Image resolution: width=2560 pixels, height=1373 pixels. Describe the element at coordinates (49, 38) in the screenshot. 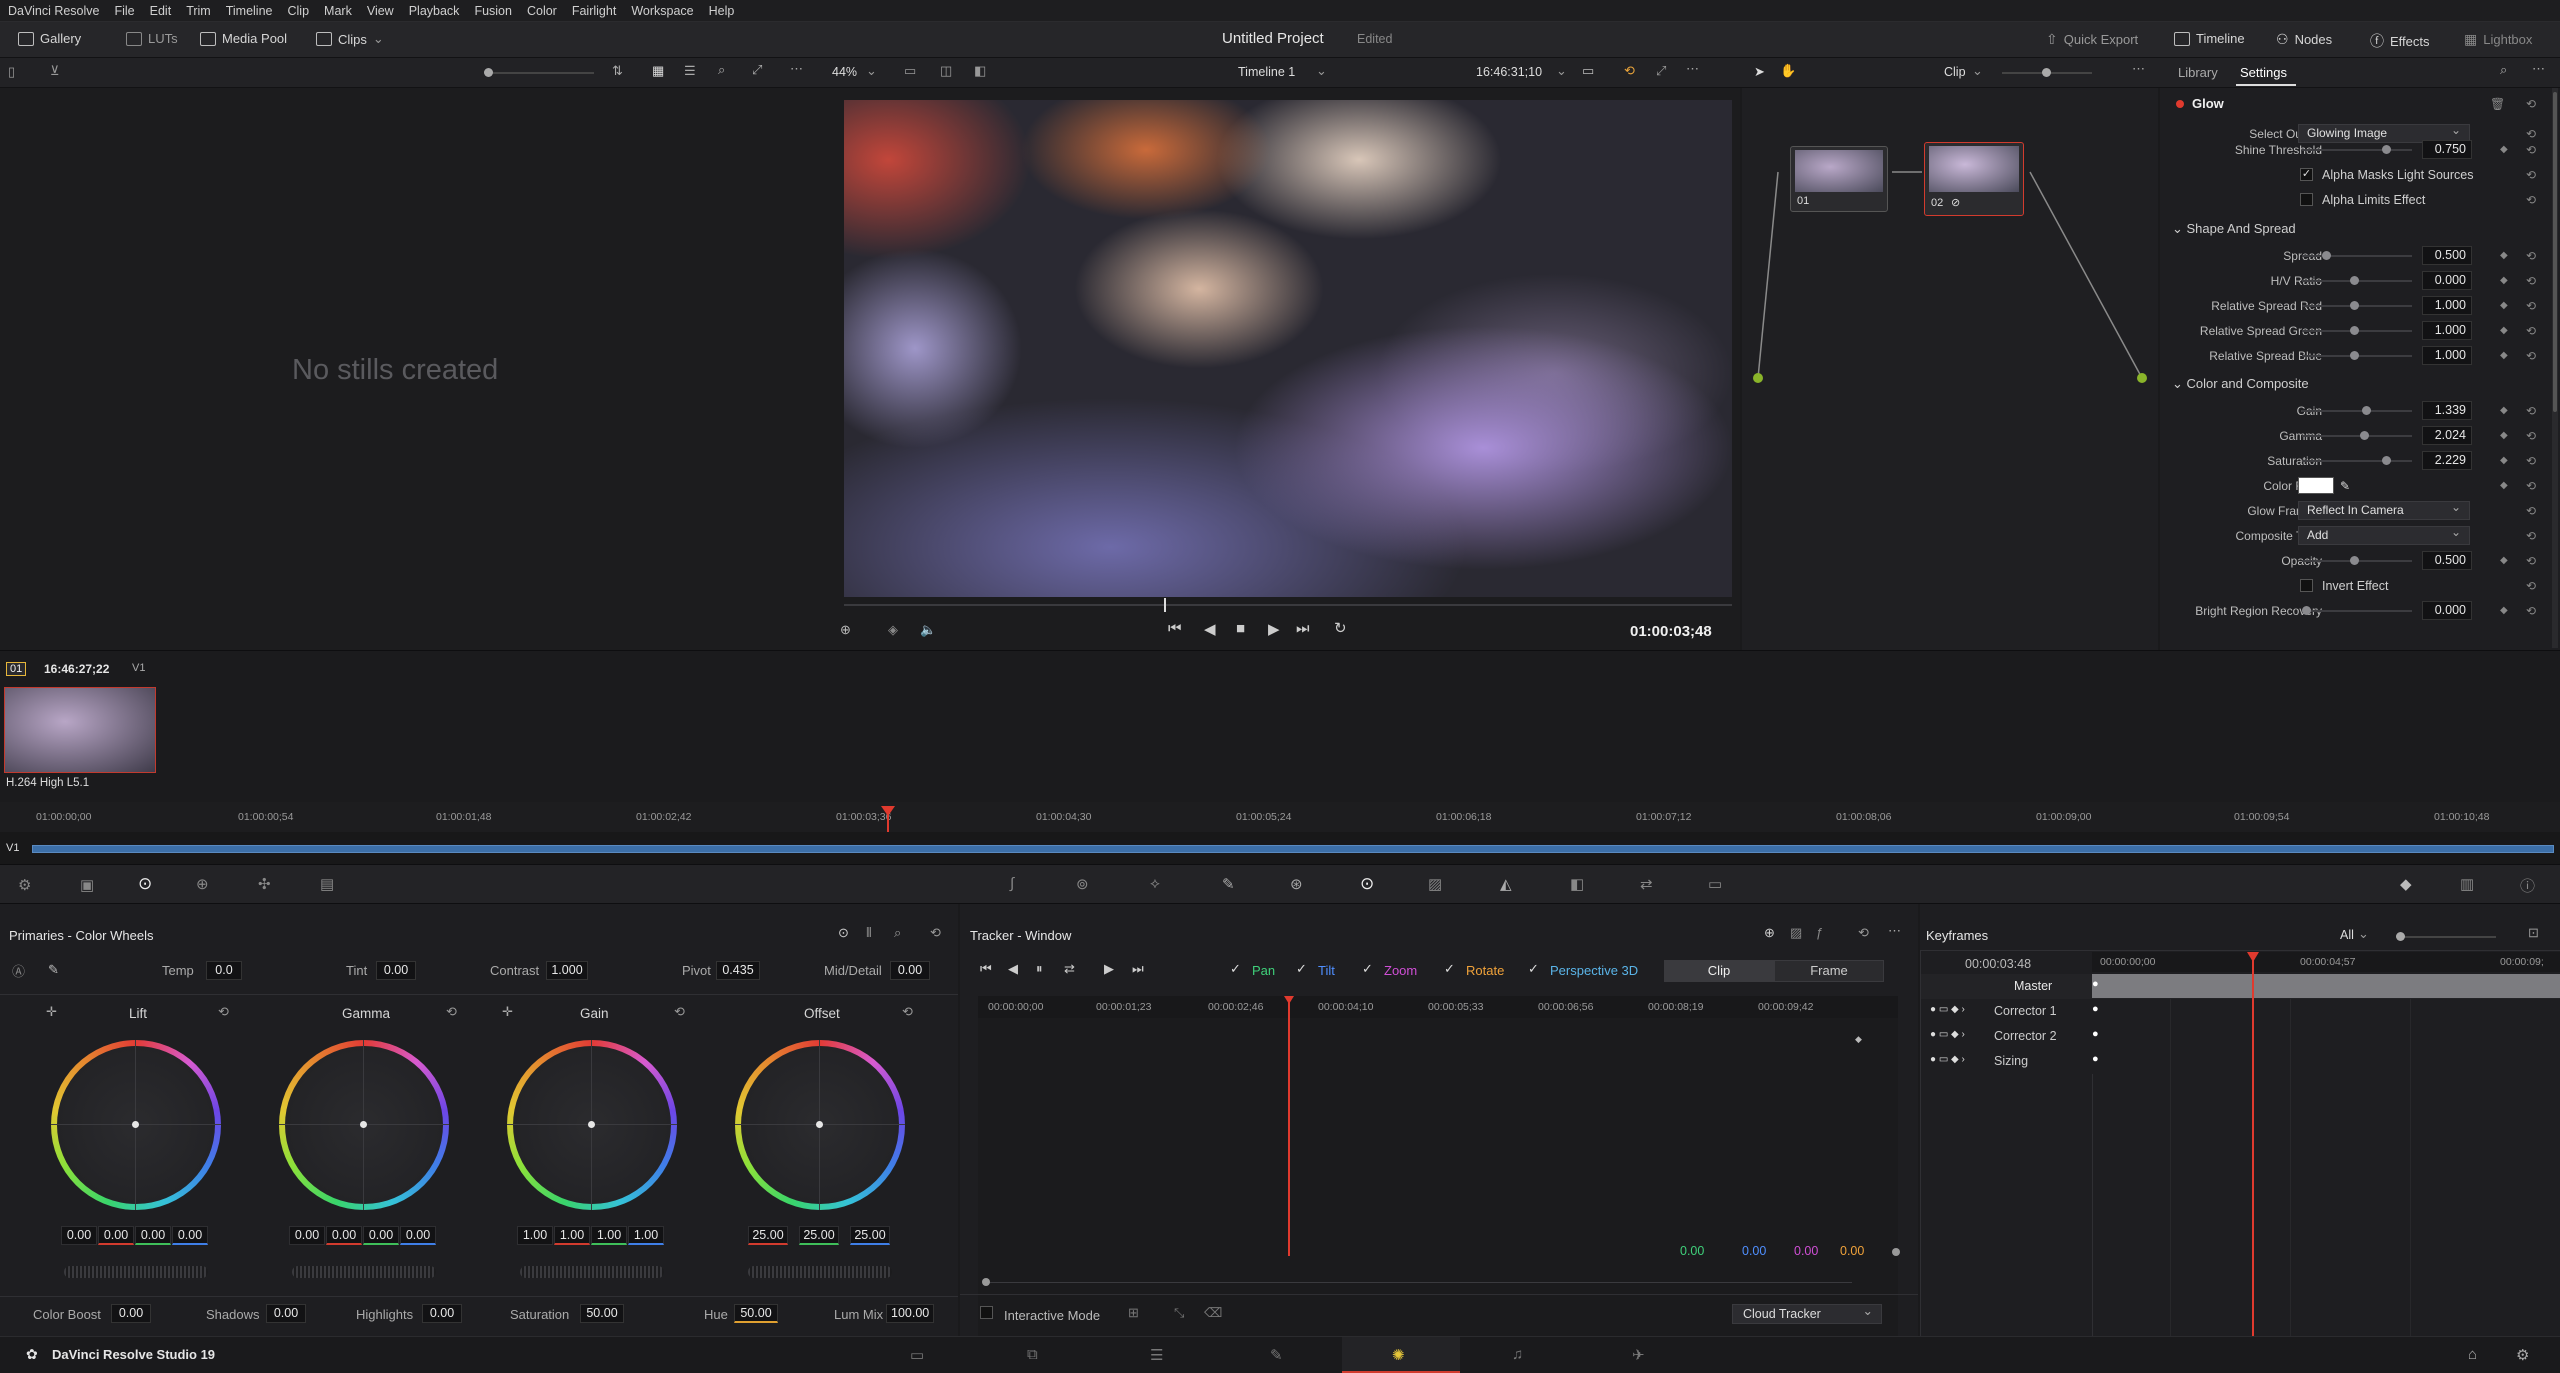

I see `gallery-button: Gallery` at that location.